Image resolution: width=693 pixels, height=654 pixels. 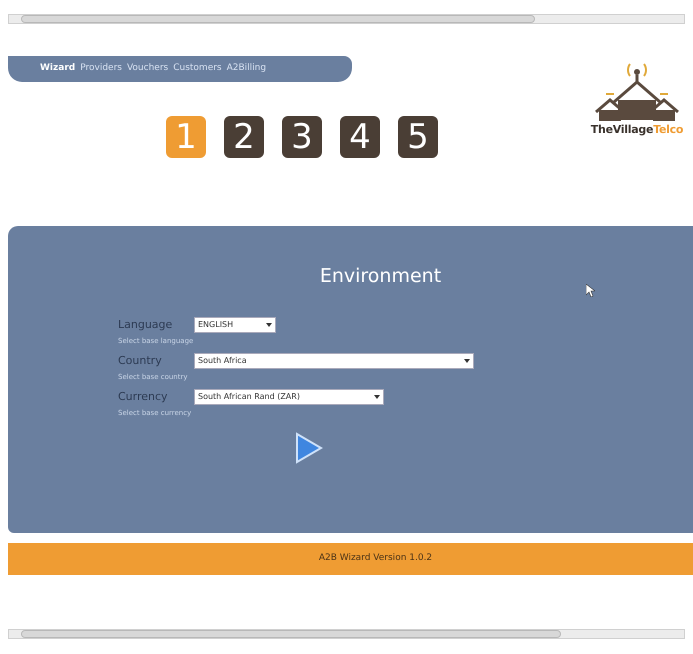 What do you see at coordinates (334, 360) in the screenshot?
I see `dropdown-field: South Africa` at bounding box center [334, 360].